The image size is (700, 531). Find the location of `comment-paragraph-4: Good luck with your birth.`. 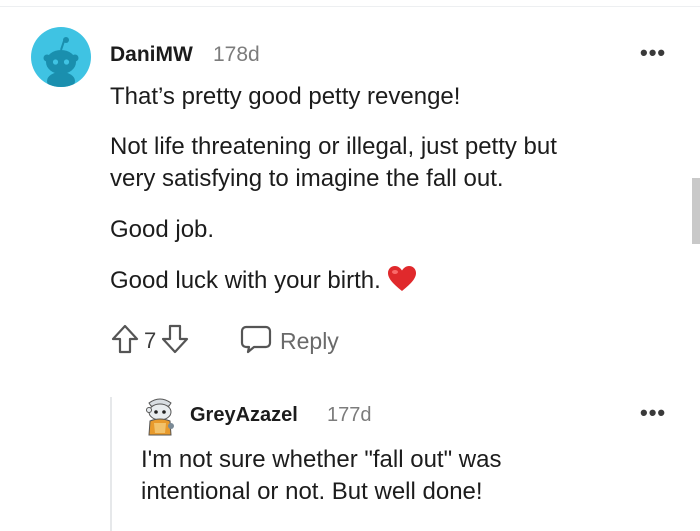

comment-paragraph-4: Good luck with your birth. is located at coordinates (263, 281).